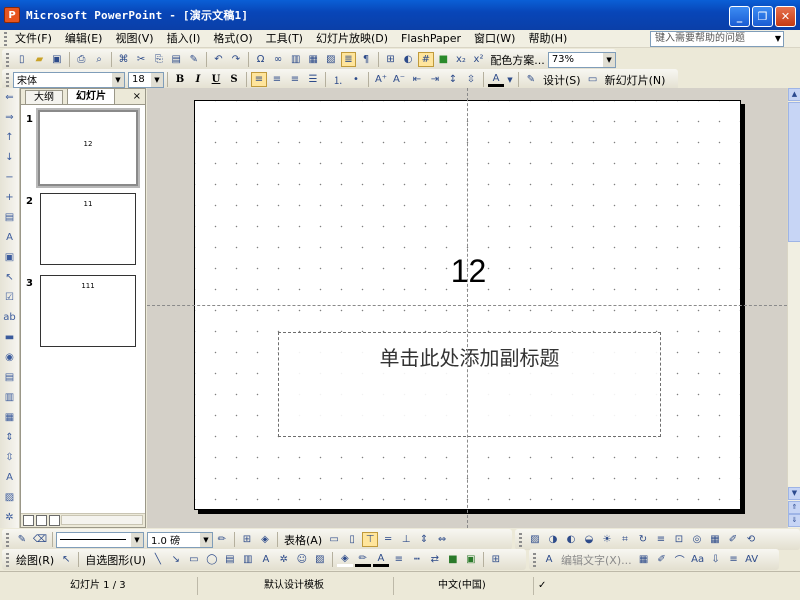 This screenshot has width=800, height=600. What do you see at coordinates (302, 559) in the screenshot?
I see `clipart-icon: ☺` at bounding box center [302, 559].